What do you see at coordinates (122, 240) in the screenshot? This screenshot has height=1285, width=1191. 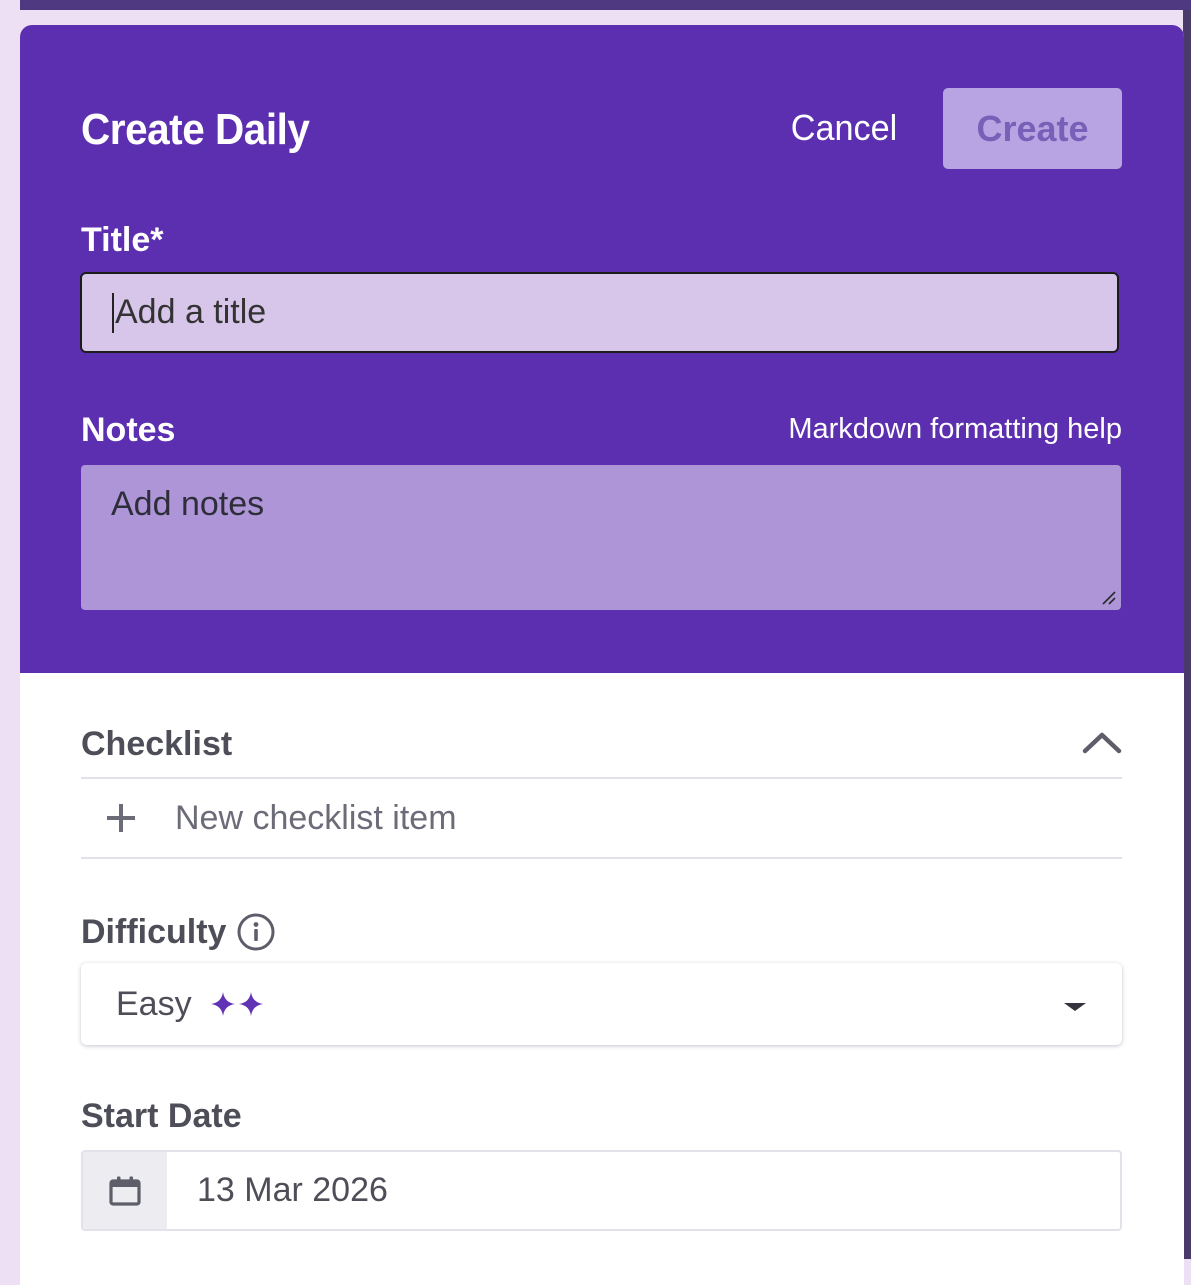 I see `title-field-label: Title*` at bounding box center [122, 240].